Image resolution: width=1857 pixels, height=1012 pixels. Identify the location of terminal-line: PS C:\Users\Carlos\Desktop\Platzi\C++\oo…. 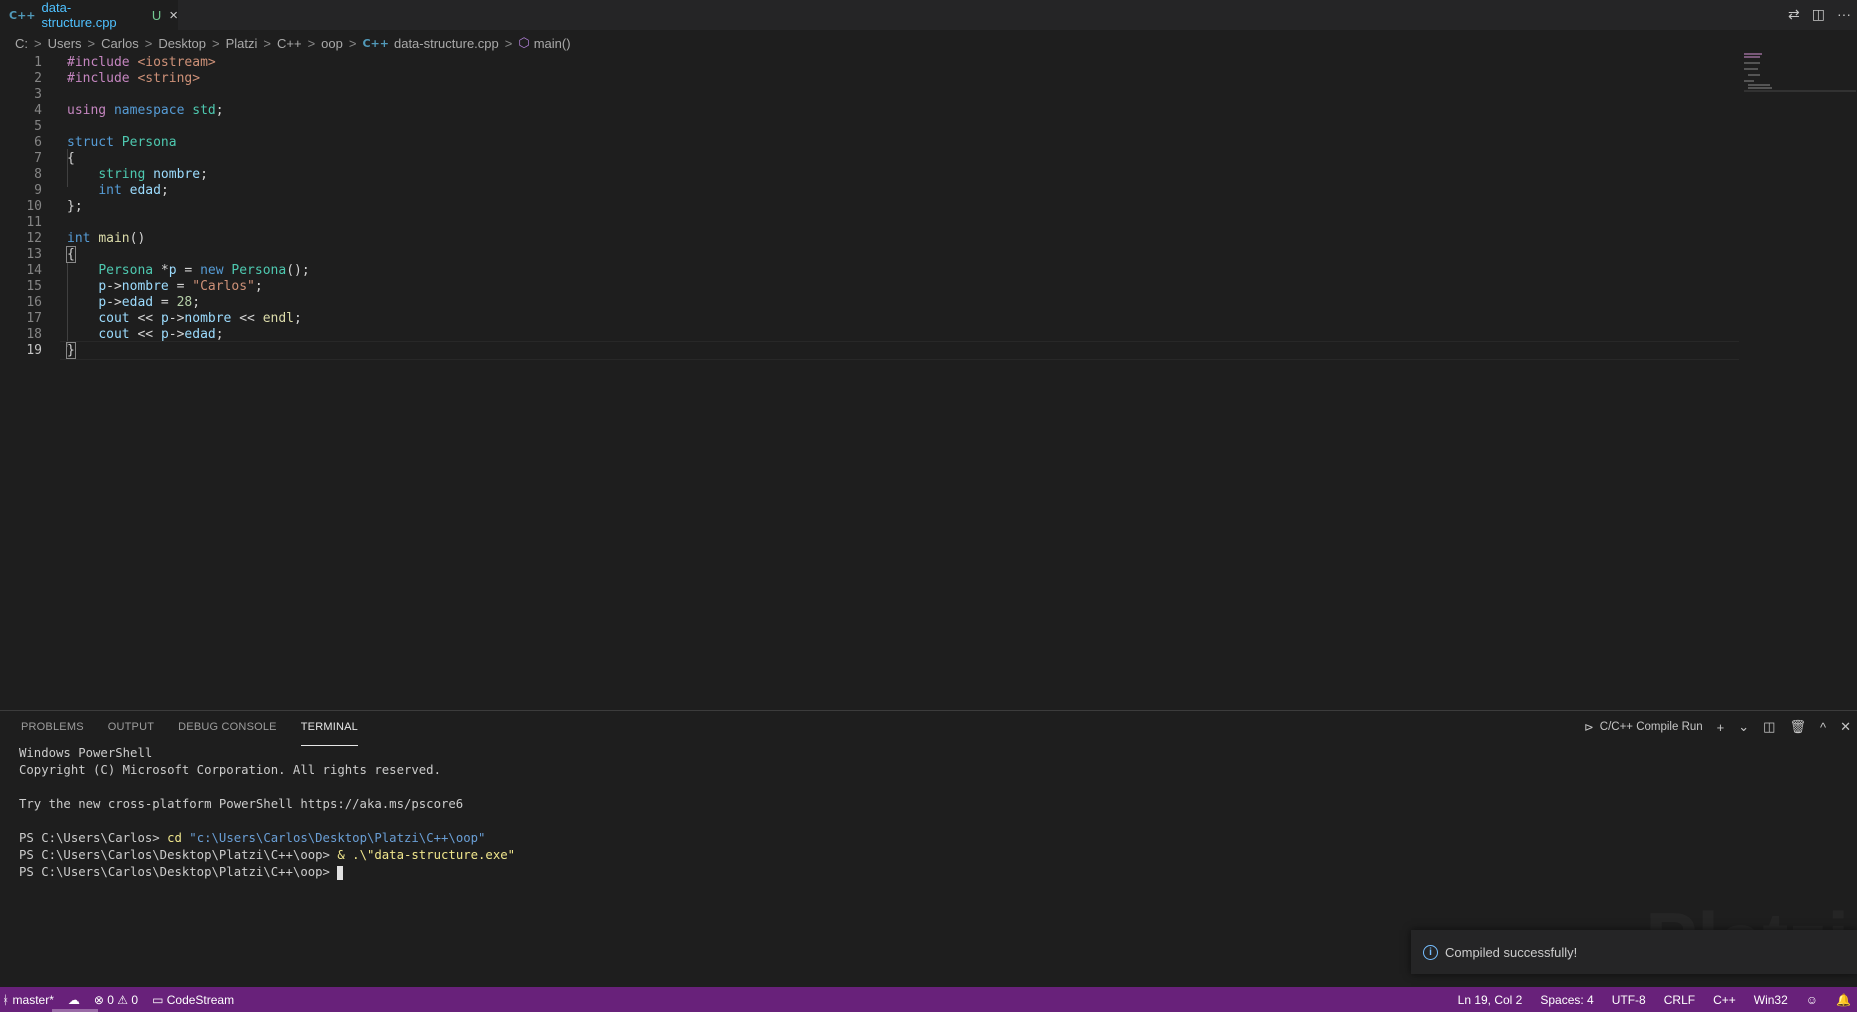
(267, 855).